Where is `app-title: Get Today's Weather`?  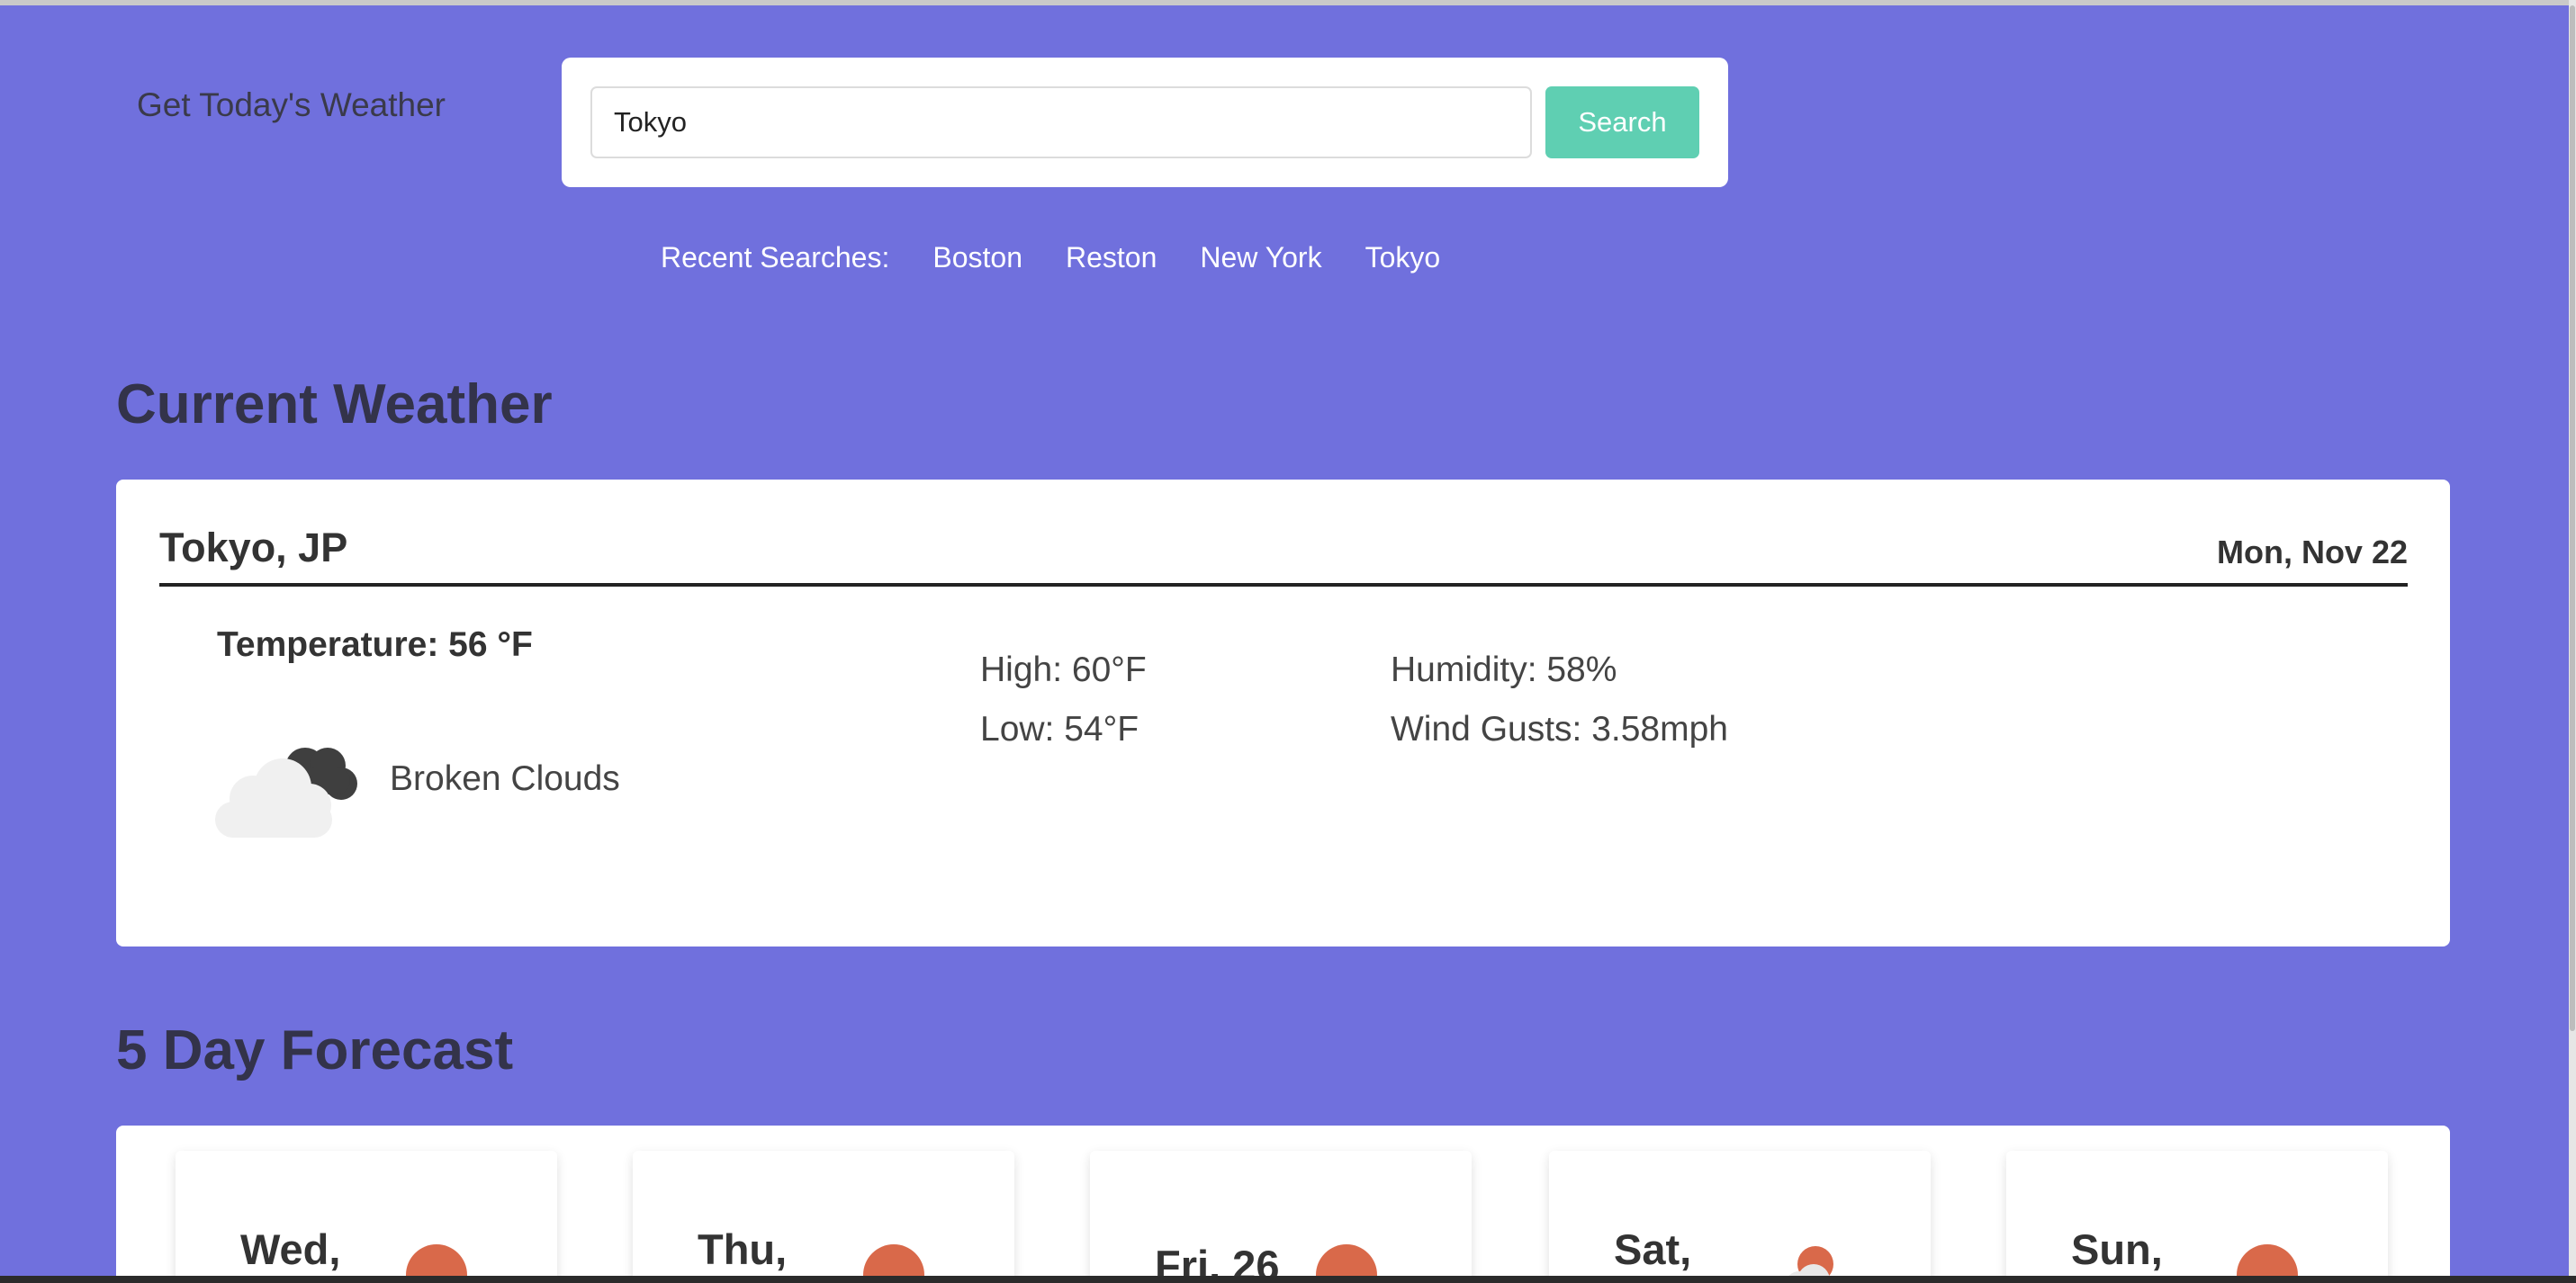
app-title: Get Today's Weather is located at coordinates (291, 104).